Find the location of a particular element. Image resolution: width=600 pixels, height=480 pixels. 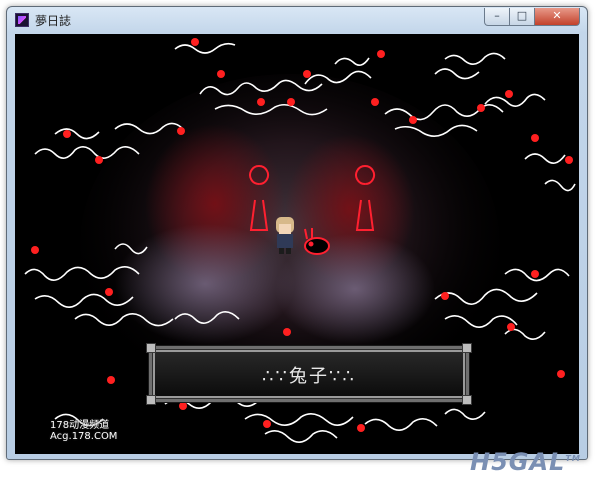

dialog-box: ∴∵兔子∵∴ is located at coordinates (309, 374).